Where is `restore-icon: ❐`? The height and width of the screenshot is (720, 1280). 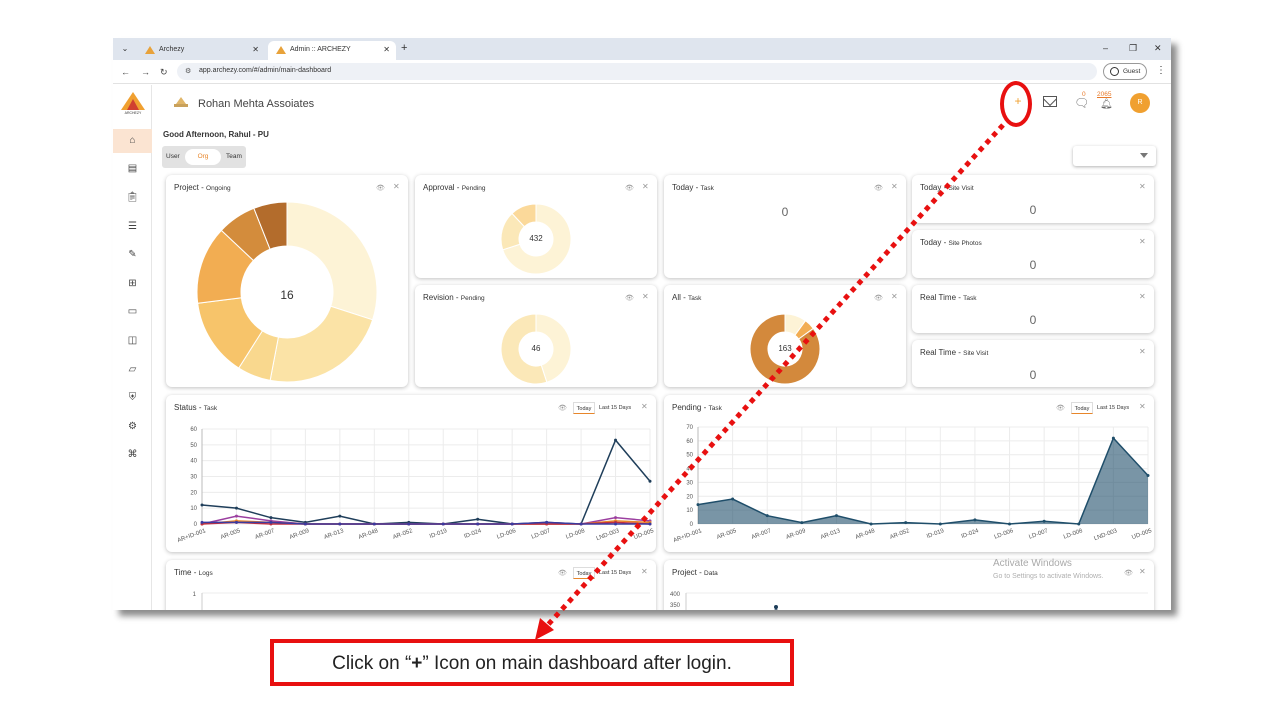
restore-icon: ❐ is located at coordinates (1133, 48).